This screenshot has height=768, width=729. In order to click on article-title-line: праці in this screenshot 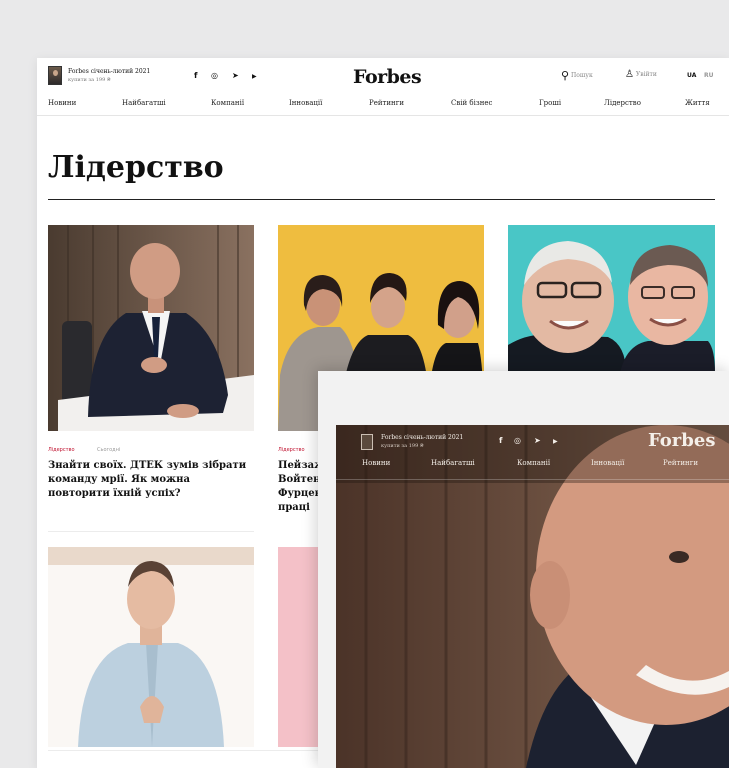, I will do `click(294, 508)`.